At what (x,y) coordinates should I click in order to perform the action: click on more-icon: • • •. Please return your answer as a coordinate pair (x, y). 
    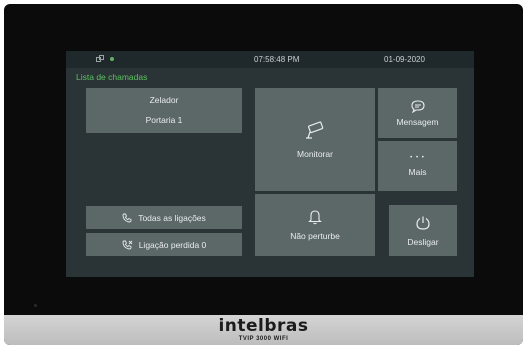
    Looking at the image, I should click on (417, 158).